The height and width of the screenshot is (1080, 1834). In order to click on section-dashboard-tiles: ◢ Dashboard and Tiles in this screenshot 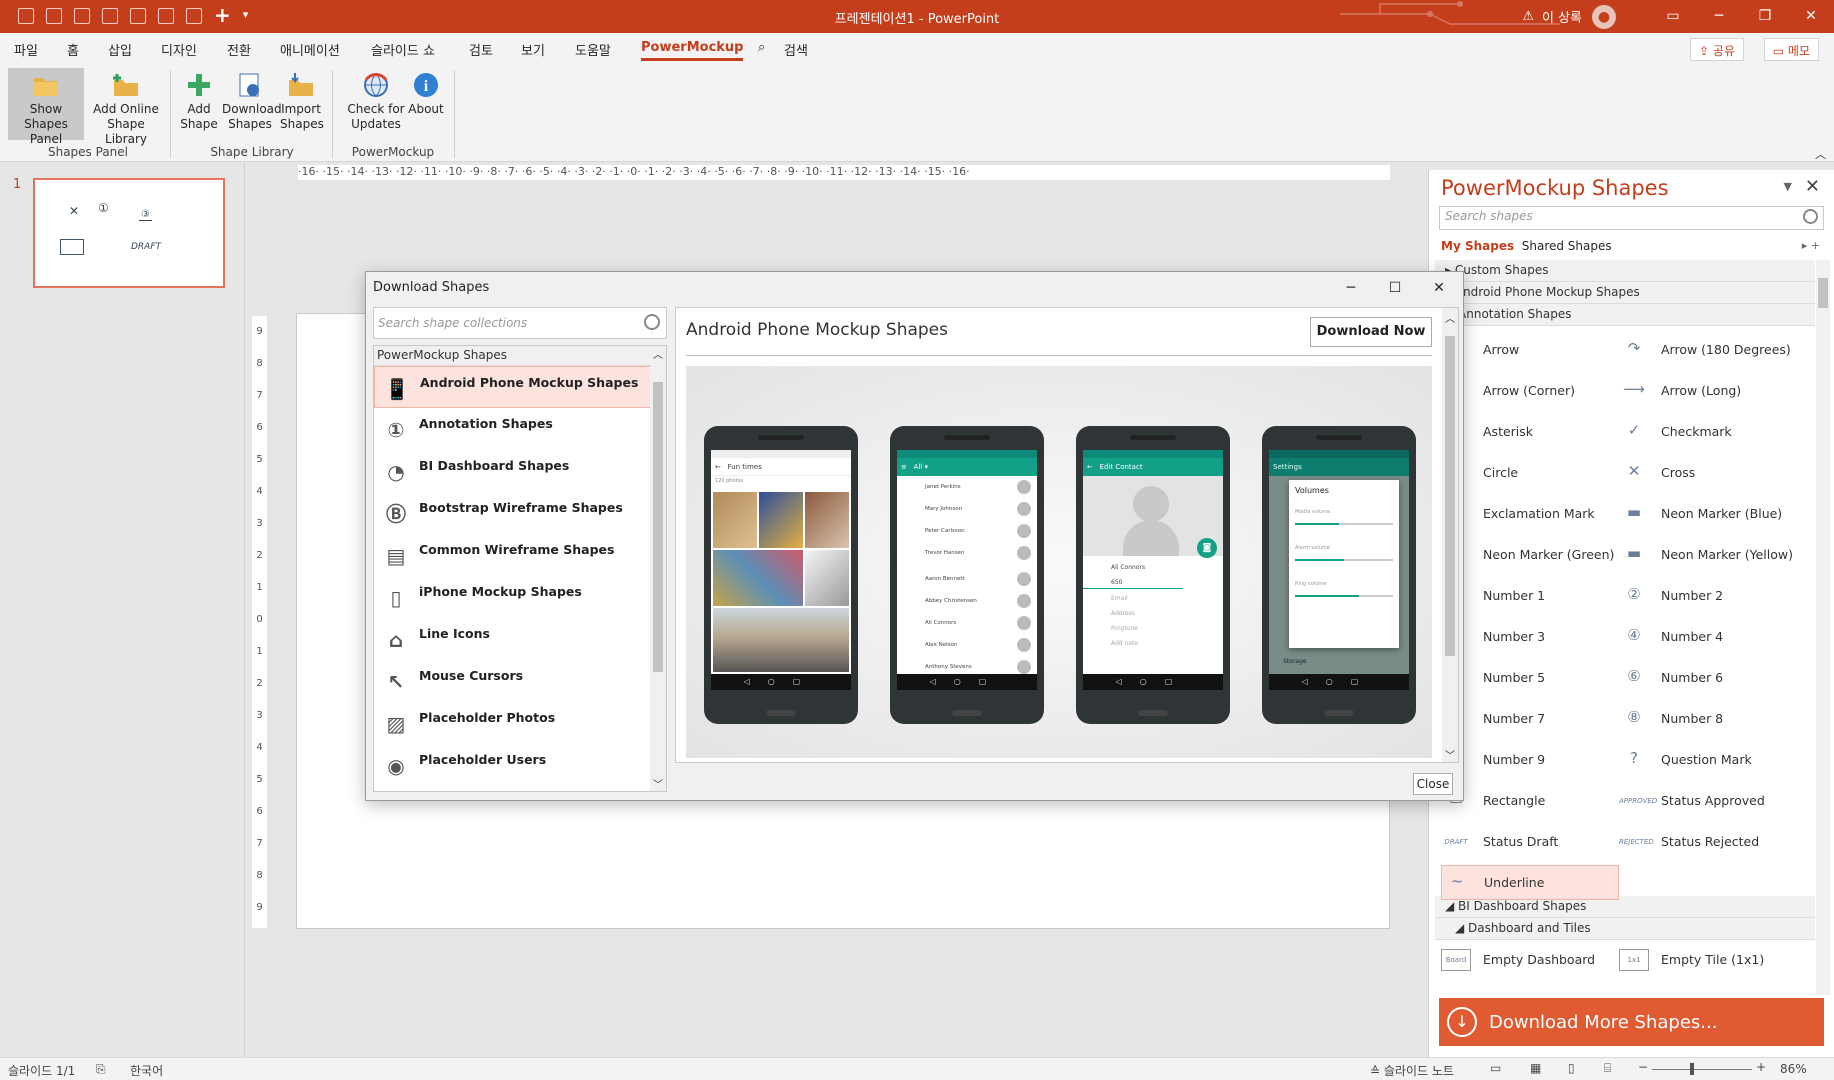, I will do `click(1625, 929)`.